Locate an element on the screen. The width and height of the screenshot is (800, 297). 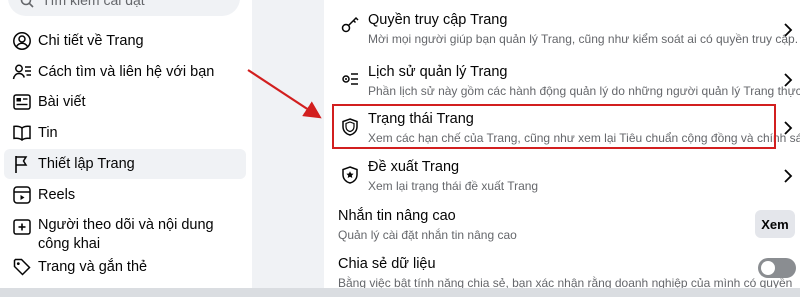
user-circle-icon is located at coordinates (22, 41).